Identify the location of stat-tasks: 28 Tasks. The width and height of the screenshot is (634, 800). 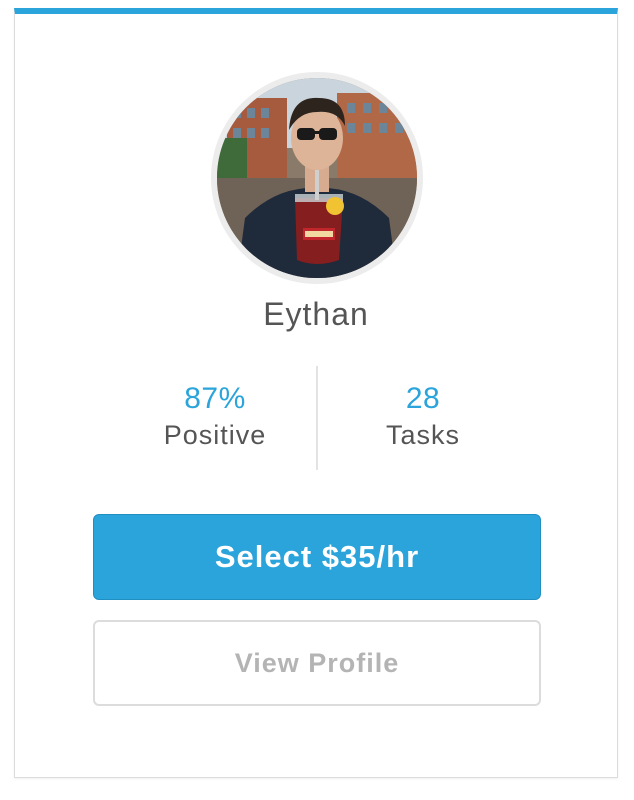
(423, 416).